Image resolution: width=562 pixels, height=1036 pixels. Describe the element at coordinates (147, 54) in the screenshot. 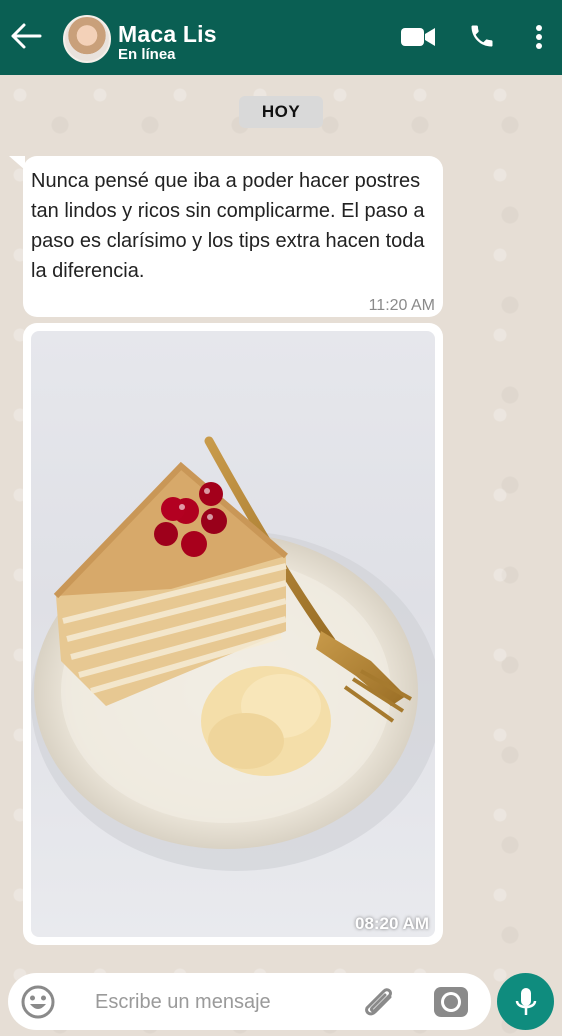

I see `contact-status: En línea` at that location.